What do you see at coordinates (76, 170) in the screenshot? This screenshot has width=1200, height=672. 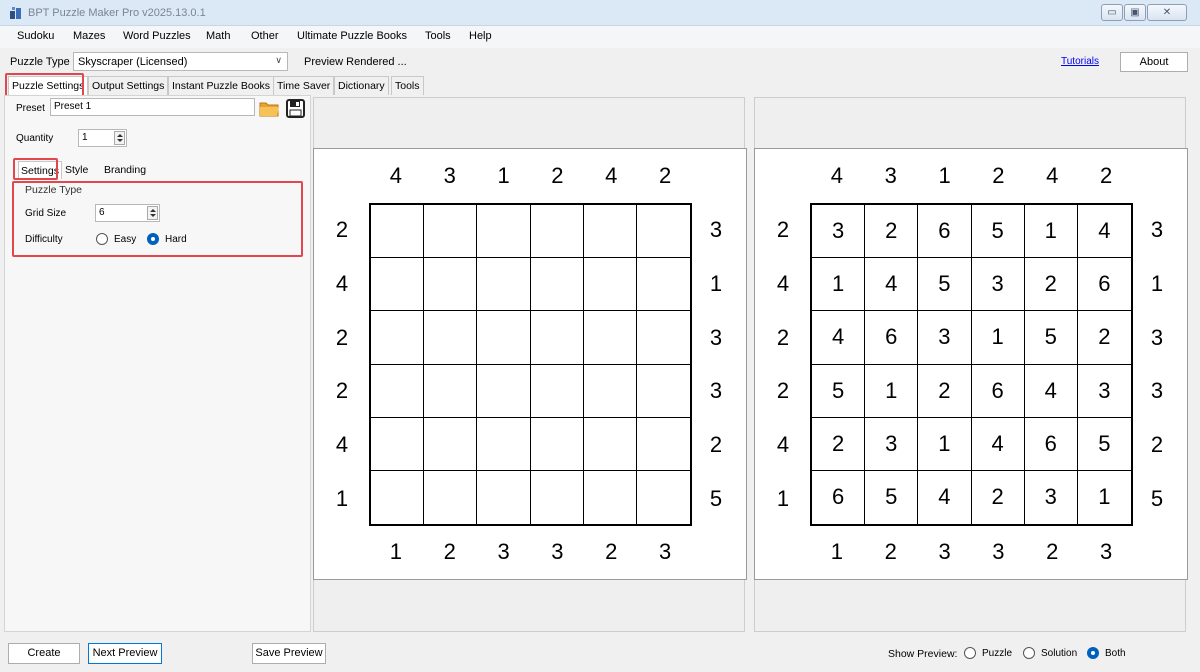 I see `subtab-style: Style` at bounding box center [76, 170].